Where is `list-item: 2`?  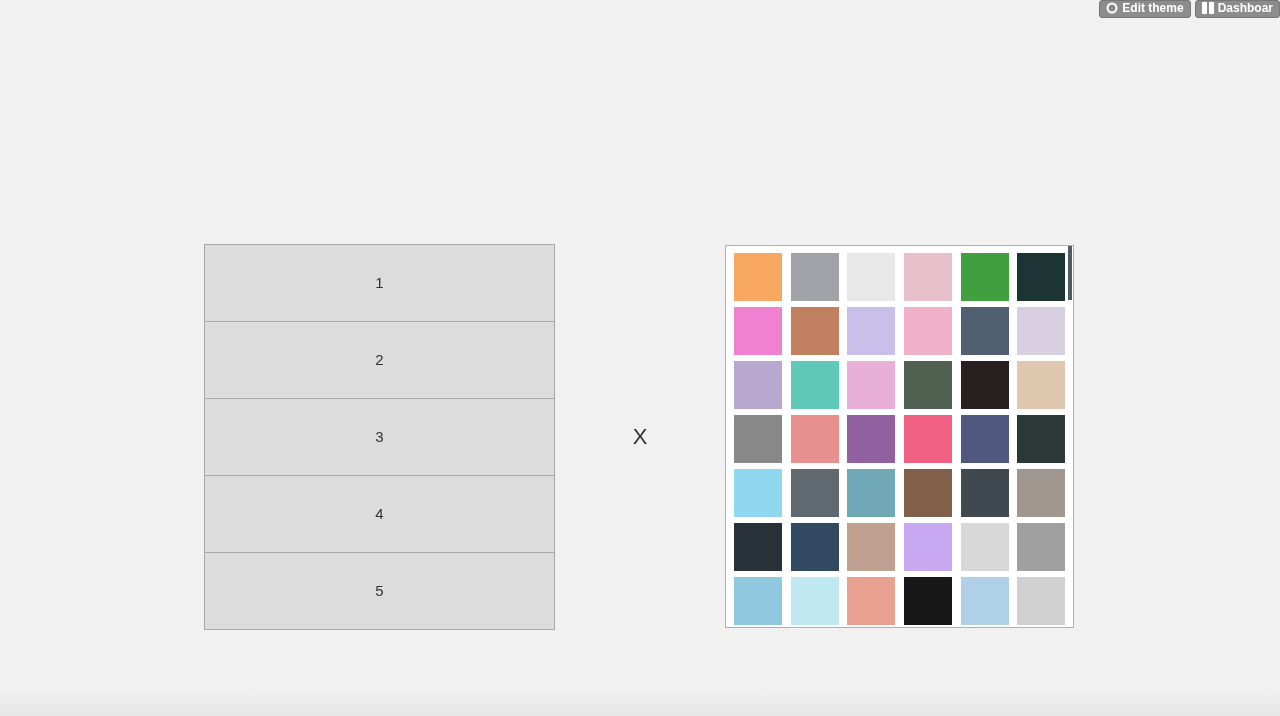 list-item: 2 is located at coordinates (379, 359).